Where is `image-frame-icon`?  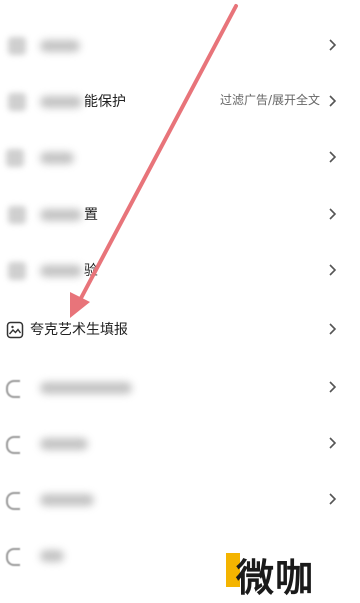
image-frame-icon is located at coordinates (15, 330).